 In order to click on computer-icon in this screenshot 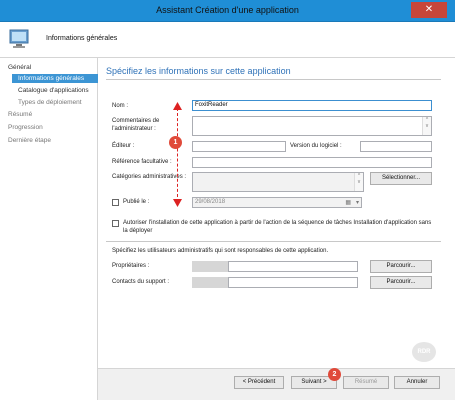, I will do `click(19, 38)`.